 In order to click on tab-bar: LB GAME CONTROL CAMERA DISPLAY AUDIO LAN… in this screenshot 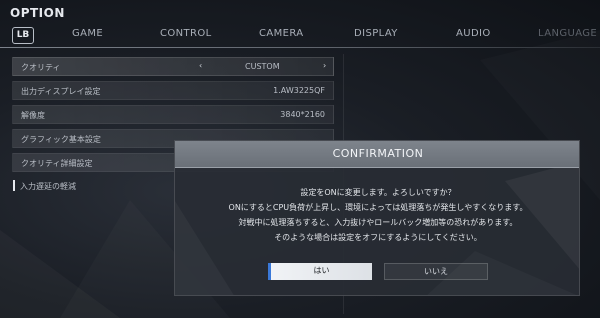, I will do `click(300, 35)`.